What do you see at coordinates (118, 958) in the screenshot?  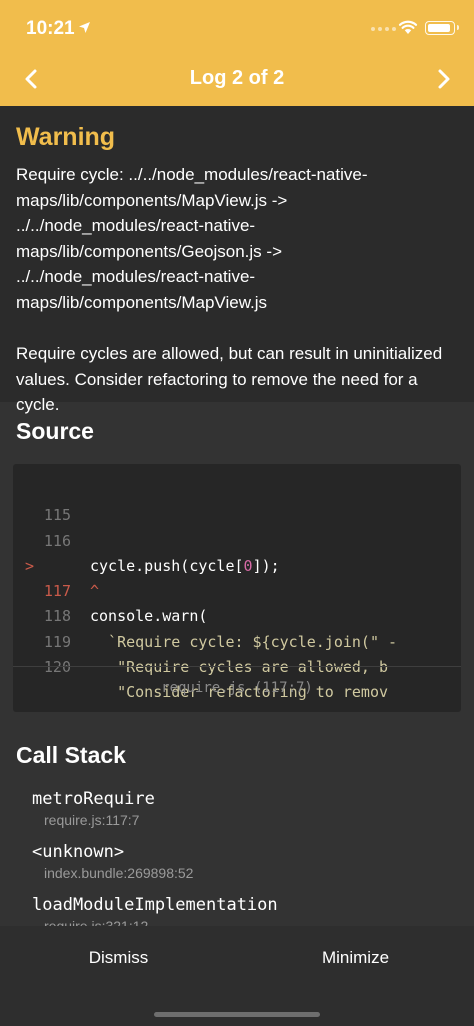 I see `dismiss-button: Dismiss` at bounding box center [118, 958].